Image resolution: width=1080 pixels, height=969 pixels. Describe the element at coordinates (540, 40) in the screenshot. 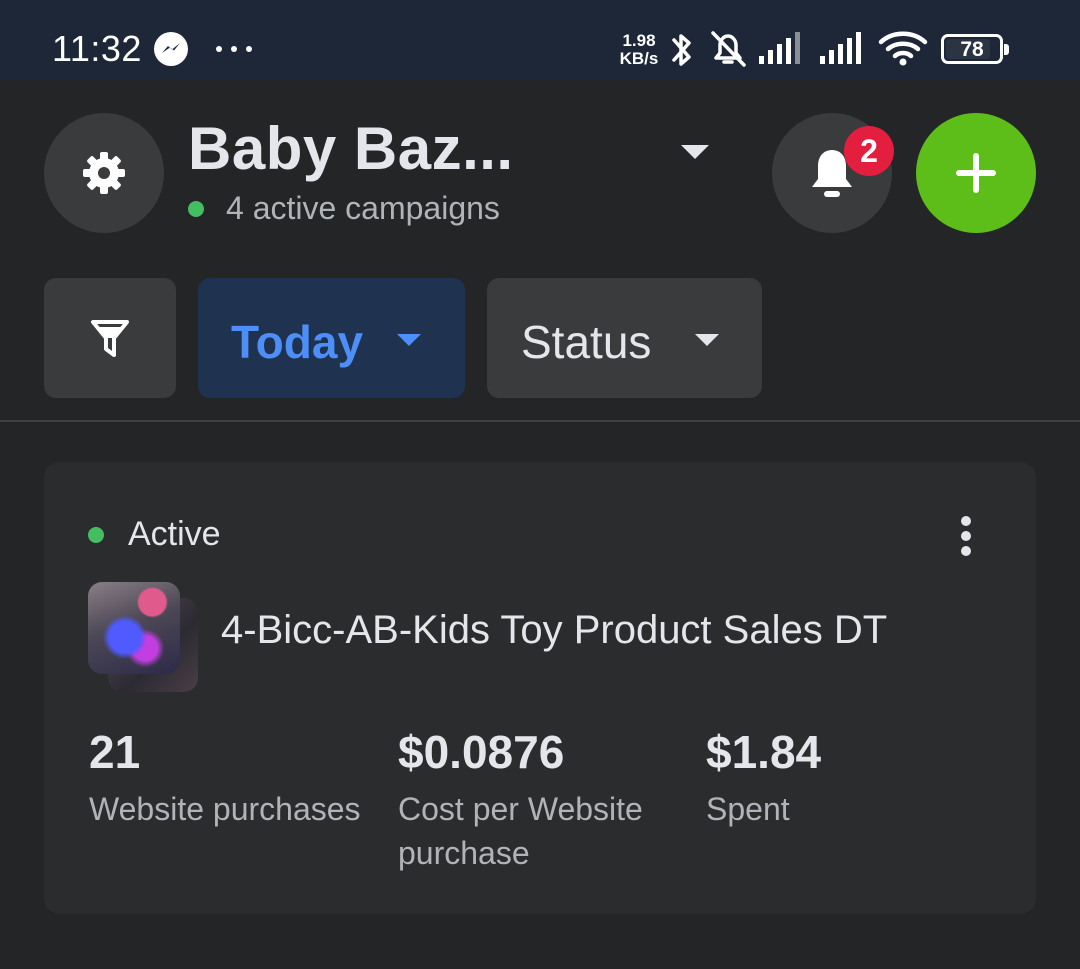

I see `status-bar: 11:32 1.98 KB/s 78` at that location.